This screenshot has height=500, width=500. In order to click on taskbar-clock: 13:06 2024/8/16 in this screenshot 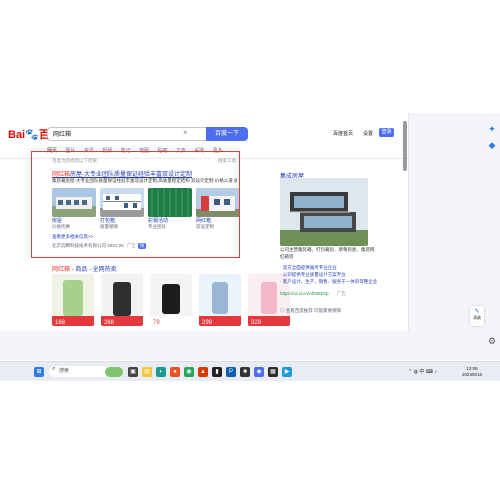, I will do `click(472, 372)`.